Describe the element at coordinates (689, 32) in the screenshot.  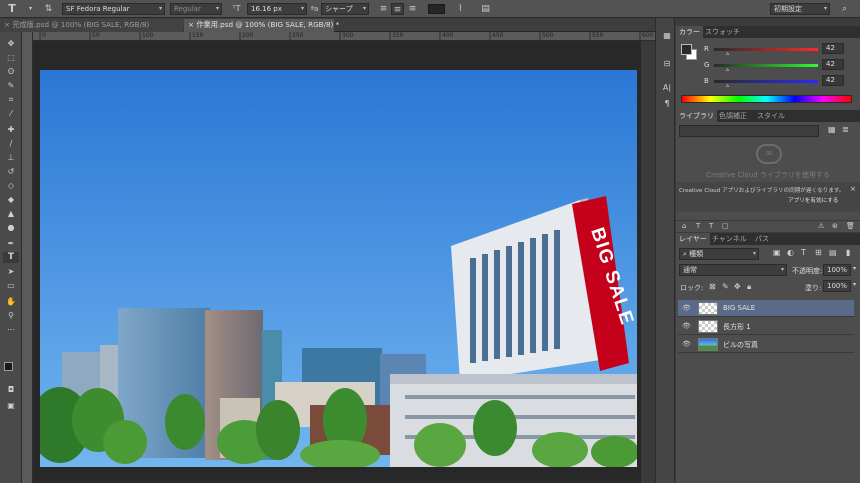
I see `tab-color: カラー` at that location.